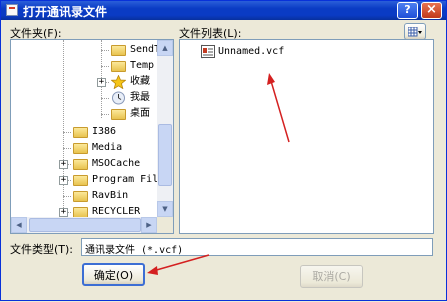 The height and width of the screenshot is (302, 447). I want to click on horizontal-scroll-thumb, so click(85, 225).